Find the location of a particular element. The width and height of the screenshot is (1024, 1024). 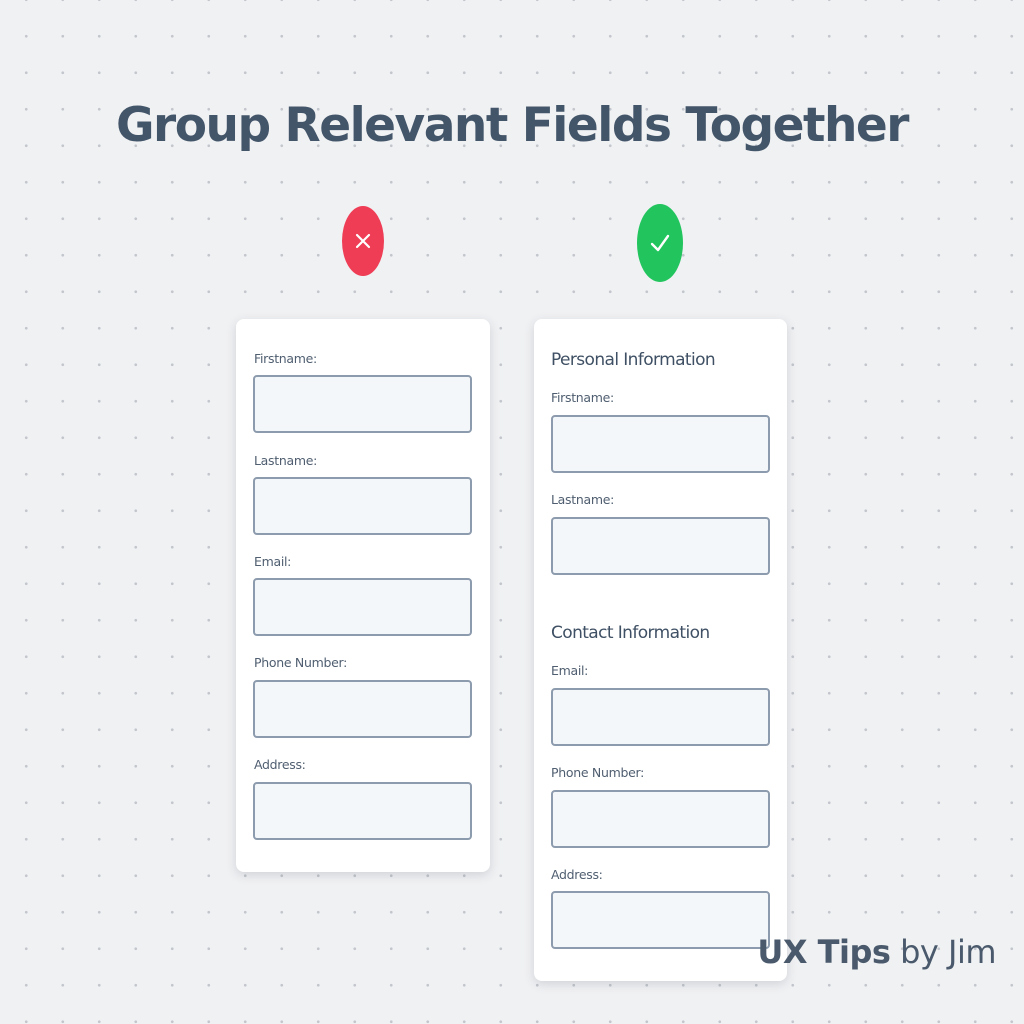

author-credit: UX Tips by Jim is located at coordinates (876, 952).